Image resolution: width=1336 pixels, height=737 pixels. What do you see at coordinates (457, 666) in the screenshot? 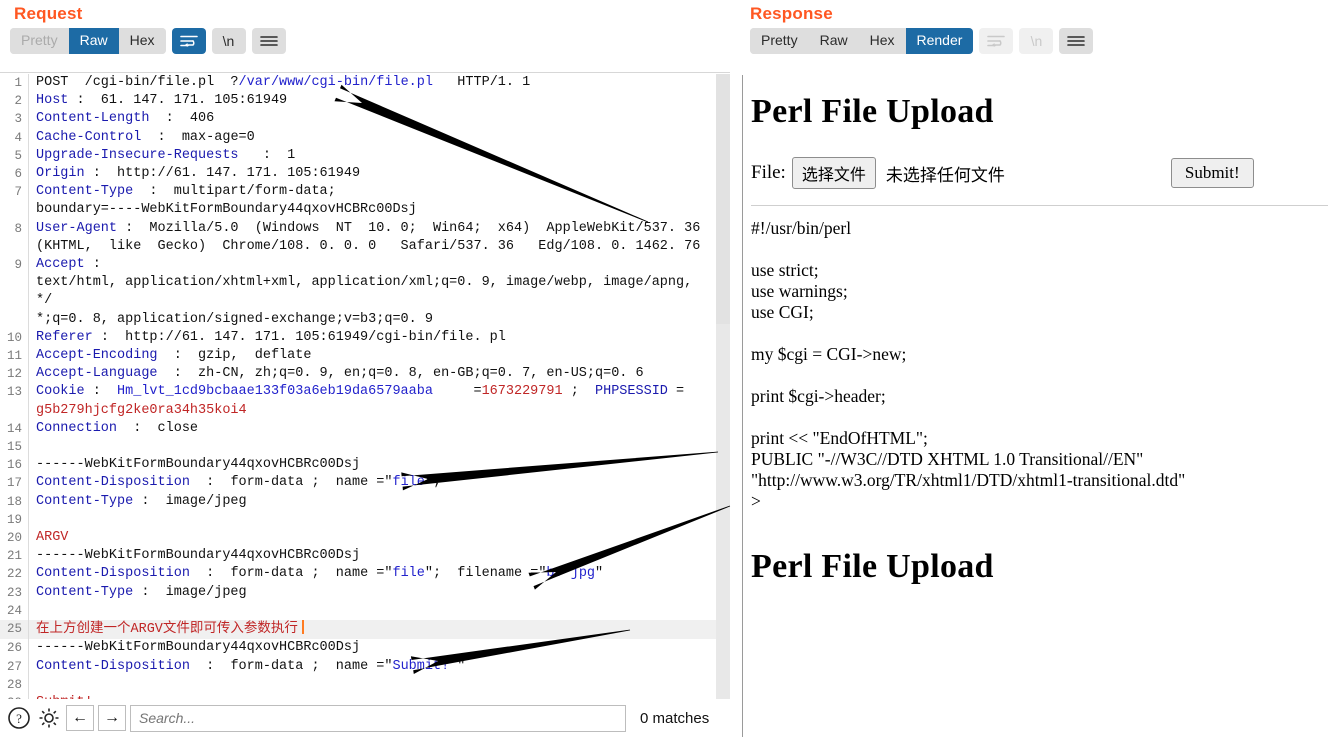
I see `code-token: ″` at bounding box center [457, 666].